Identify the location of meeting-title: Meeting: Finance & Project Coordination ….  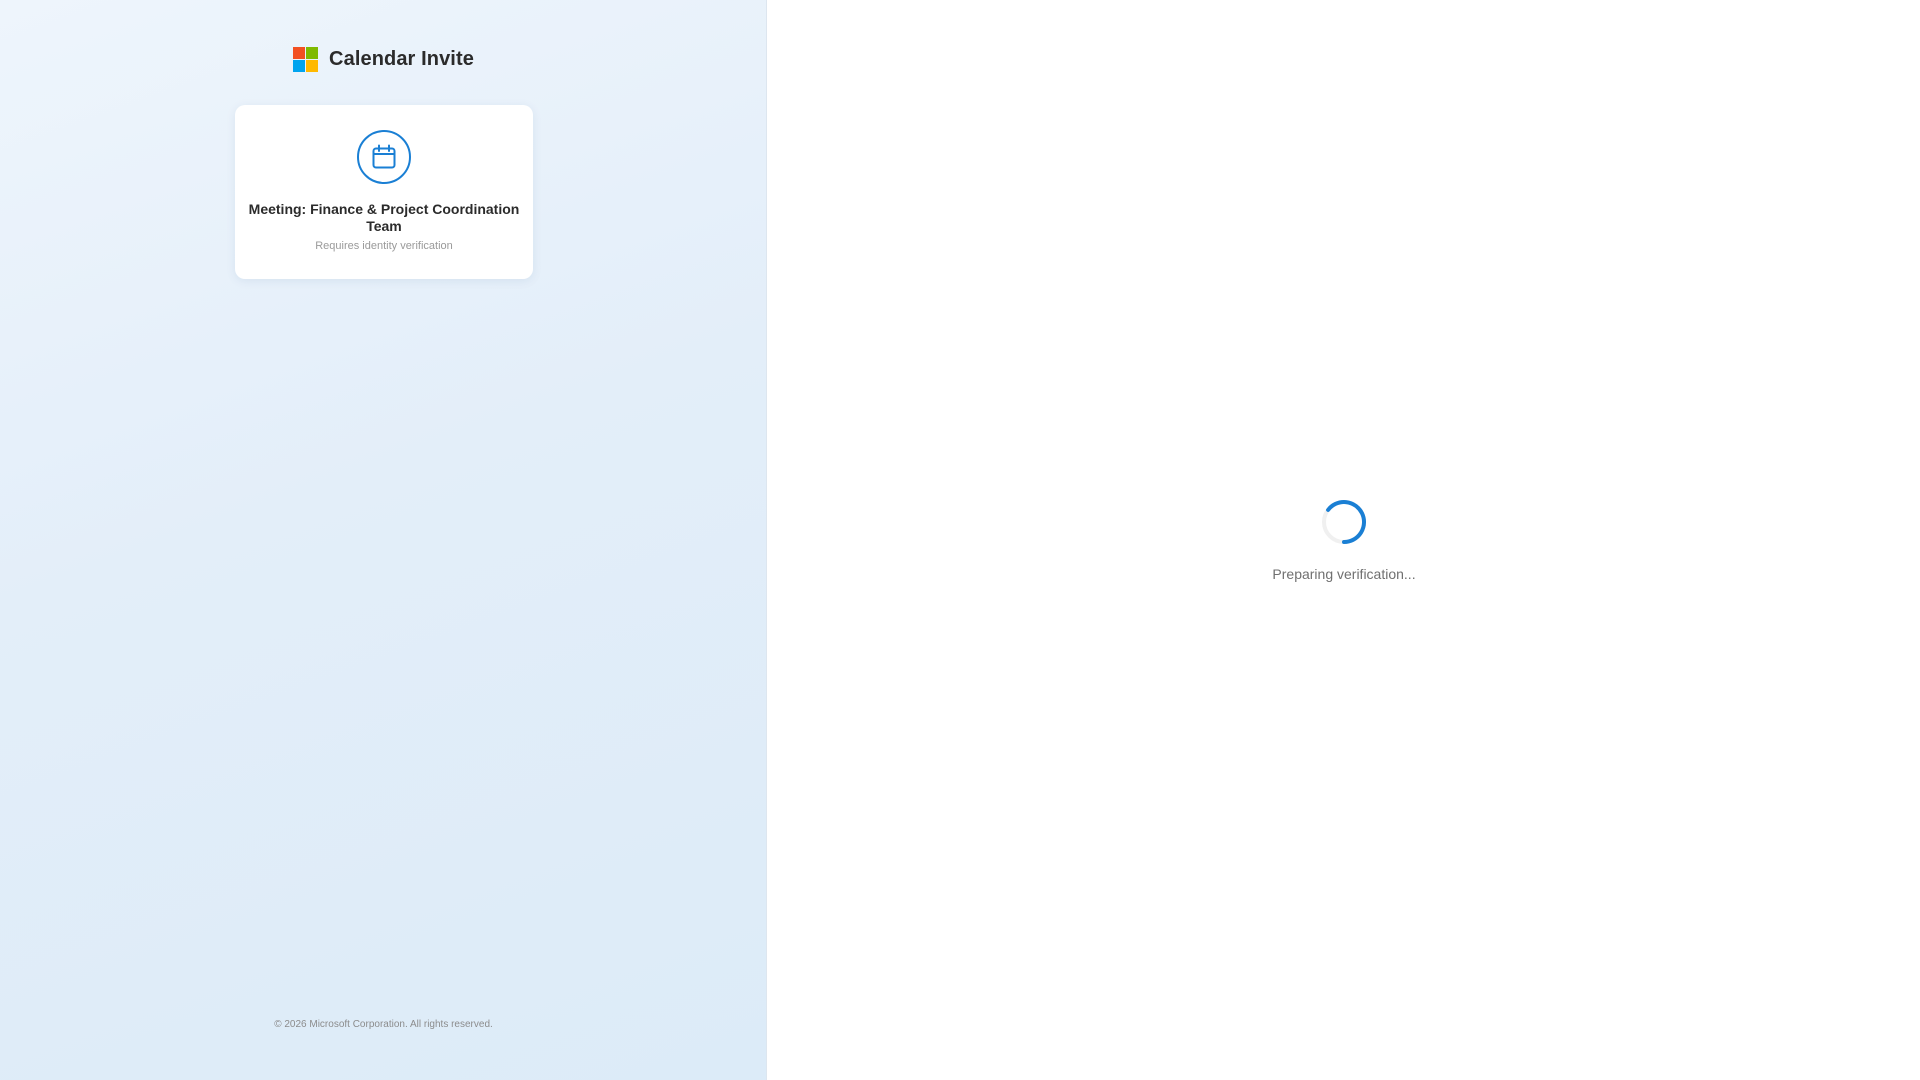
(384, 217).